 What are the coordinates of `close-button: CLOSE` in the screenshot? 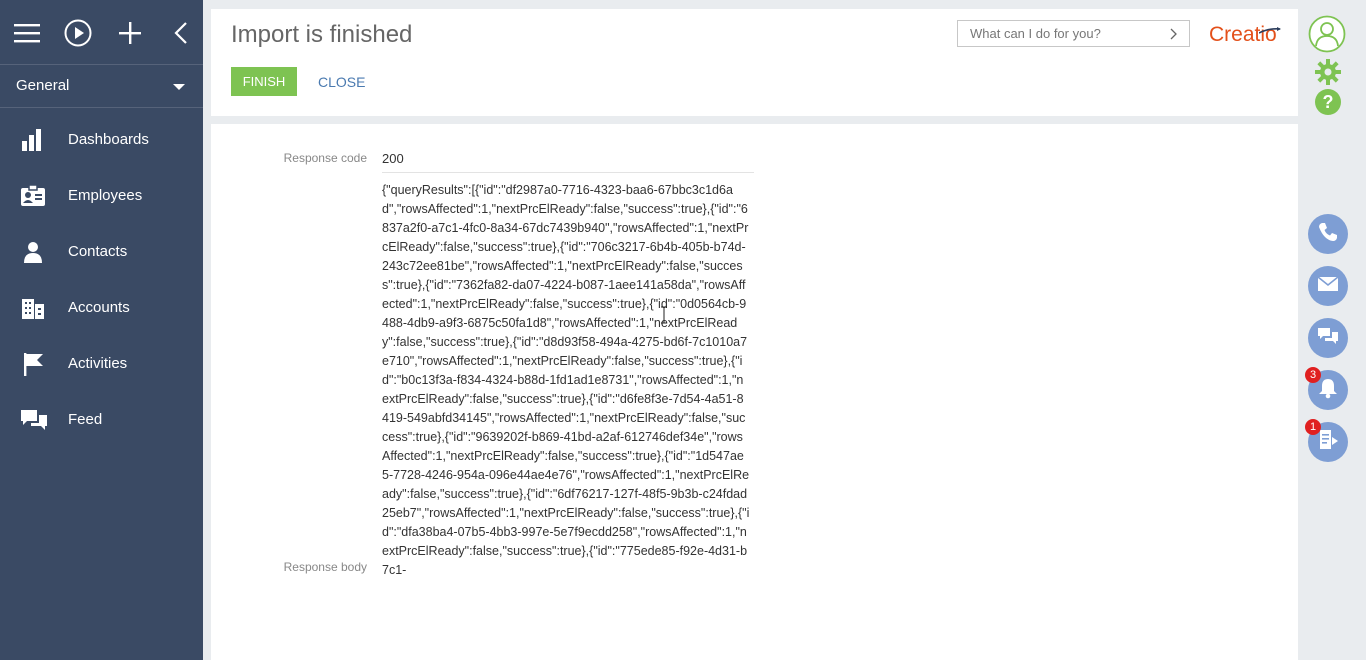 It's located at (341, 82).